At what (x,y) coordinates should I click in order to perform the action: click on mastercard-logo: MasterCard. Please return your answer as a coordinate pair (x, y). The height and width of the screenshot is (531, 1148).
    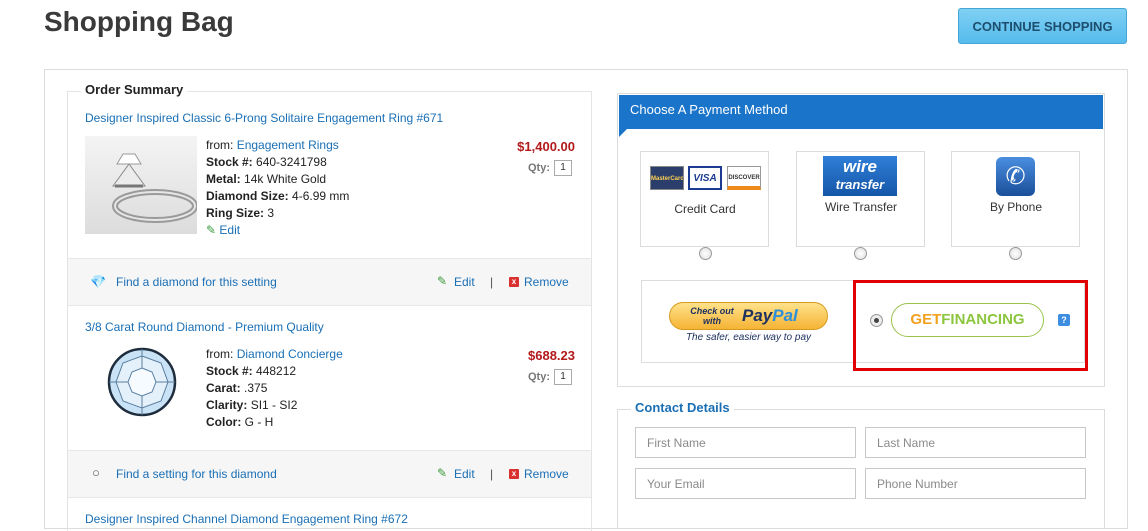
    Looking at the image, I should click on (667, 178).